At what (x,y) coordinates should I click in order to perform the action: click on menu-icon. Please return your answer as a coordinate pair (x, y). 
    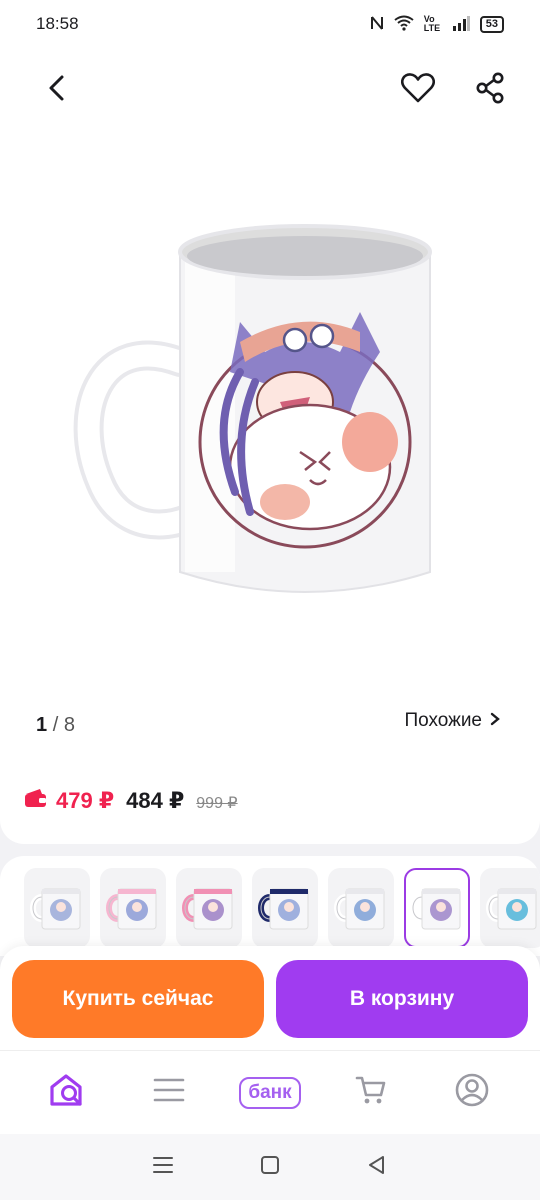
    Looking at the image, I should click on (169, 1092).